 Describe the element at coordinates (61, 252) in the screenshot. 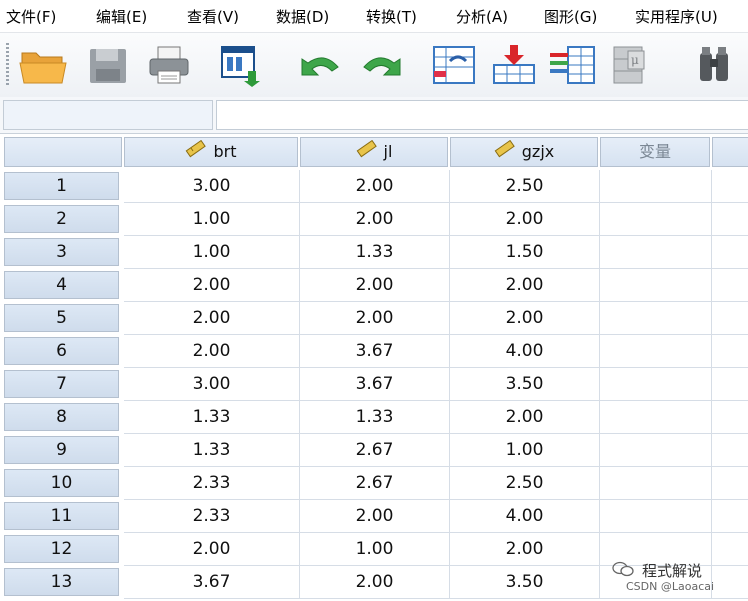

I see `row-header: 3` at that location.